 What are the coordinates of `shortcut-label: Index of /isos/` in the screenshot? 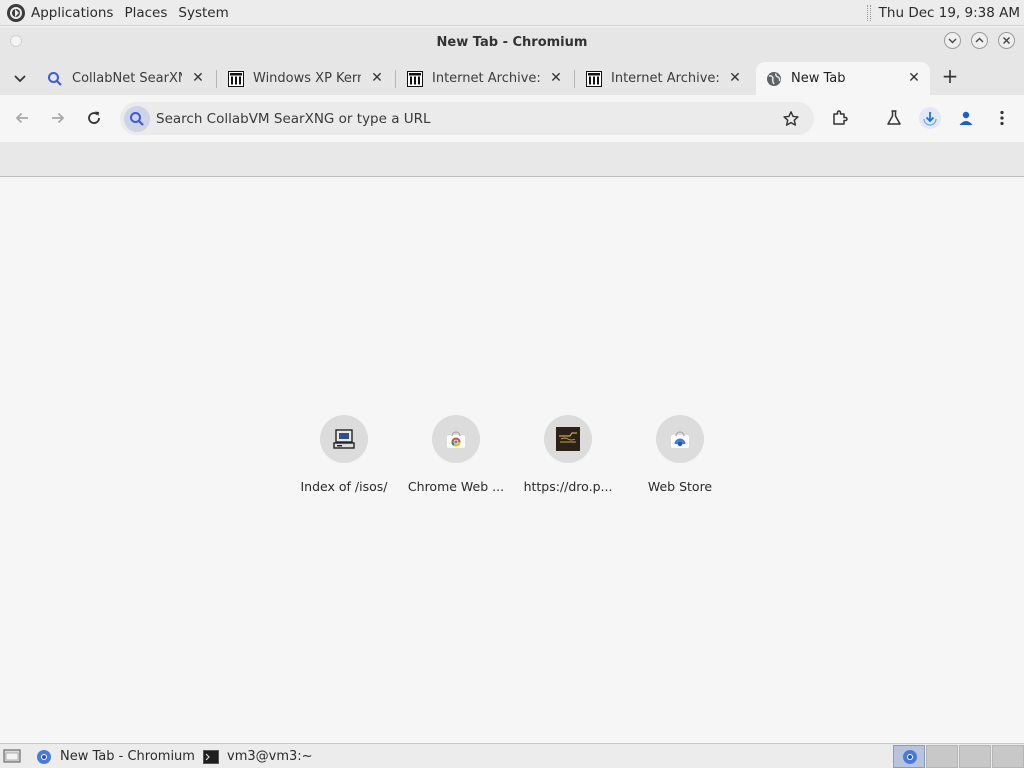 It's located at (344, 486).